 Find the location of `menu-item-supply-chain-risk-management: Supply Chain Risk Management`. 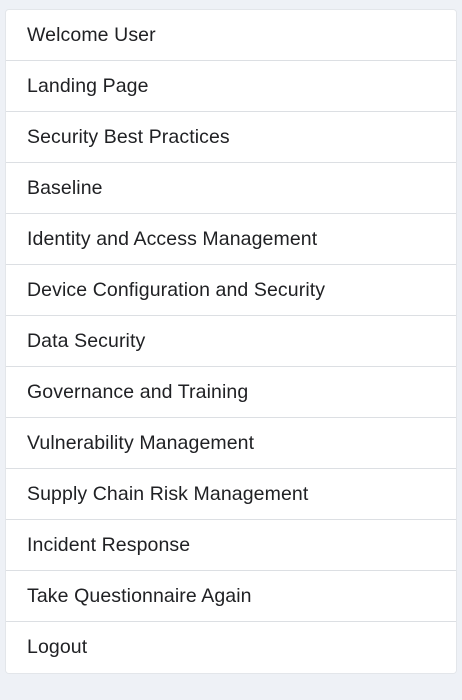

menu-item-supply-chain-risk-management: Supply Chain Risk Management is located at coordinates (231, 494).